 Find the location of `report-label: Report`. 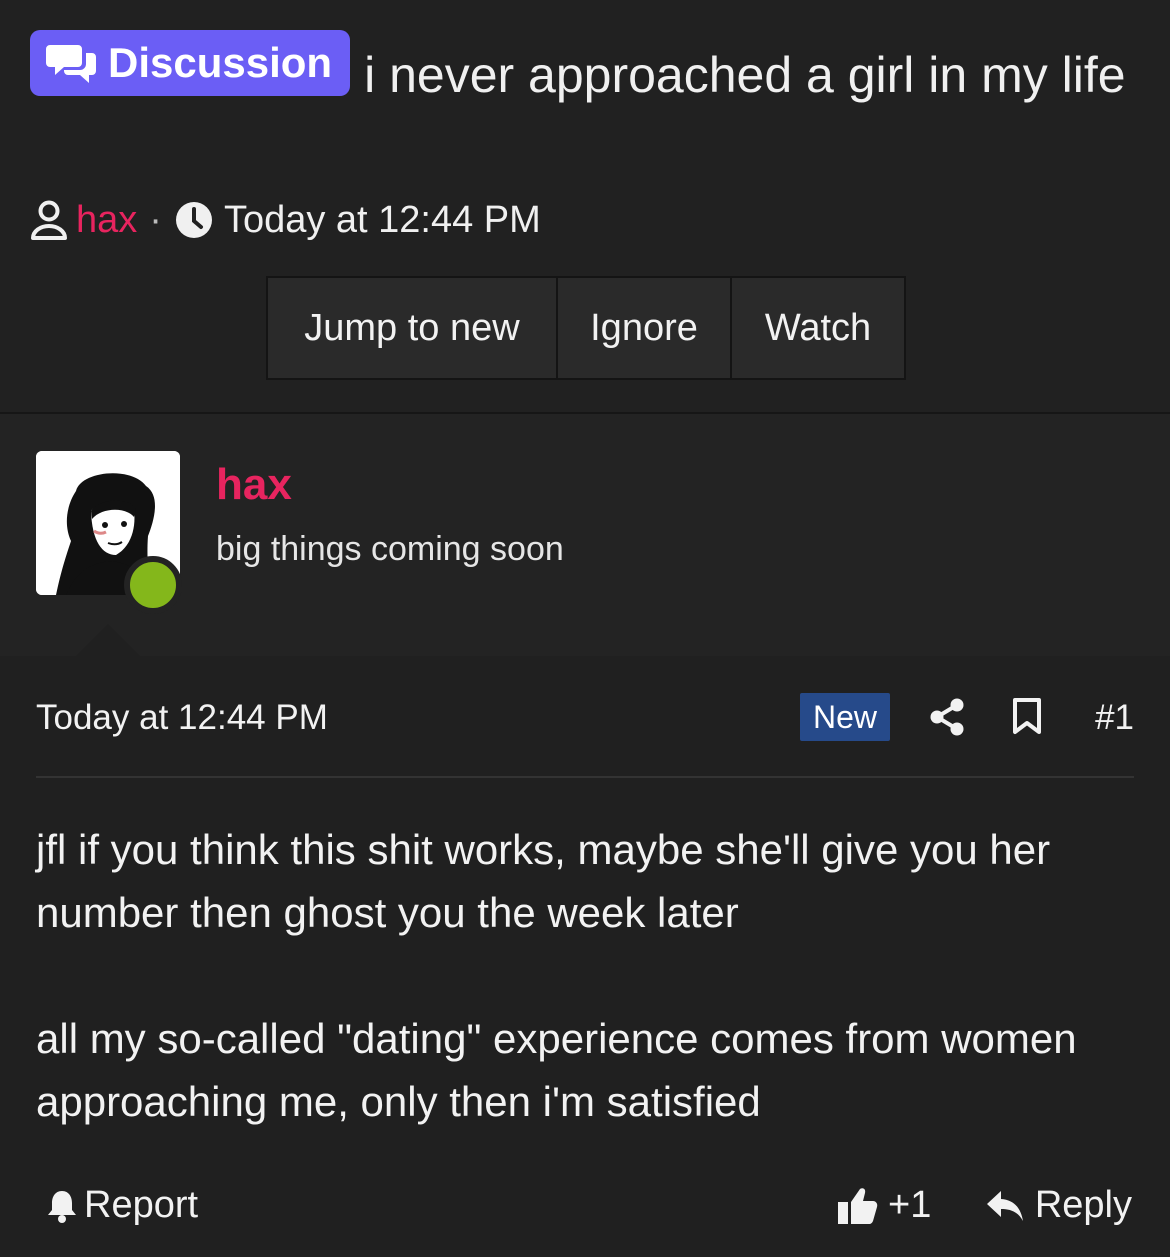

report-label: Report is located at coordinates (141, 1205).